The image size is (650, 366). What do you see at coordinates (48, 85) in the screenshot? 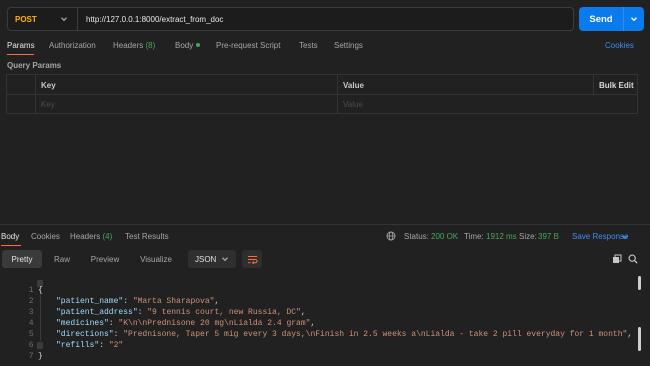
I see `column-header-key: Key` at bounding box center [48, 85].